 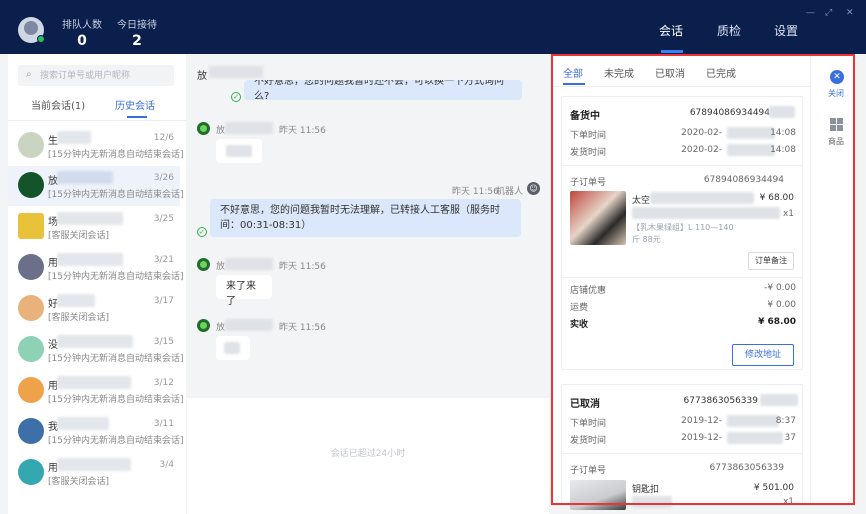 What do you see at coordinates (96, 268) in the screenshot?
I see `list-item: 用 3/21 [15分钟内无新消息自动结束会话]` at bounding box center [96, 268].